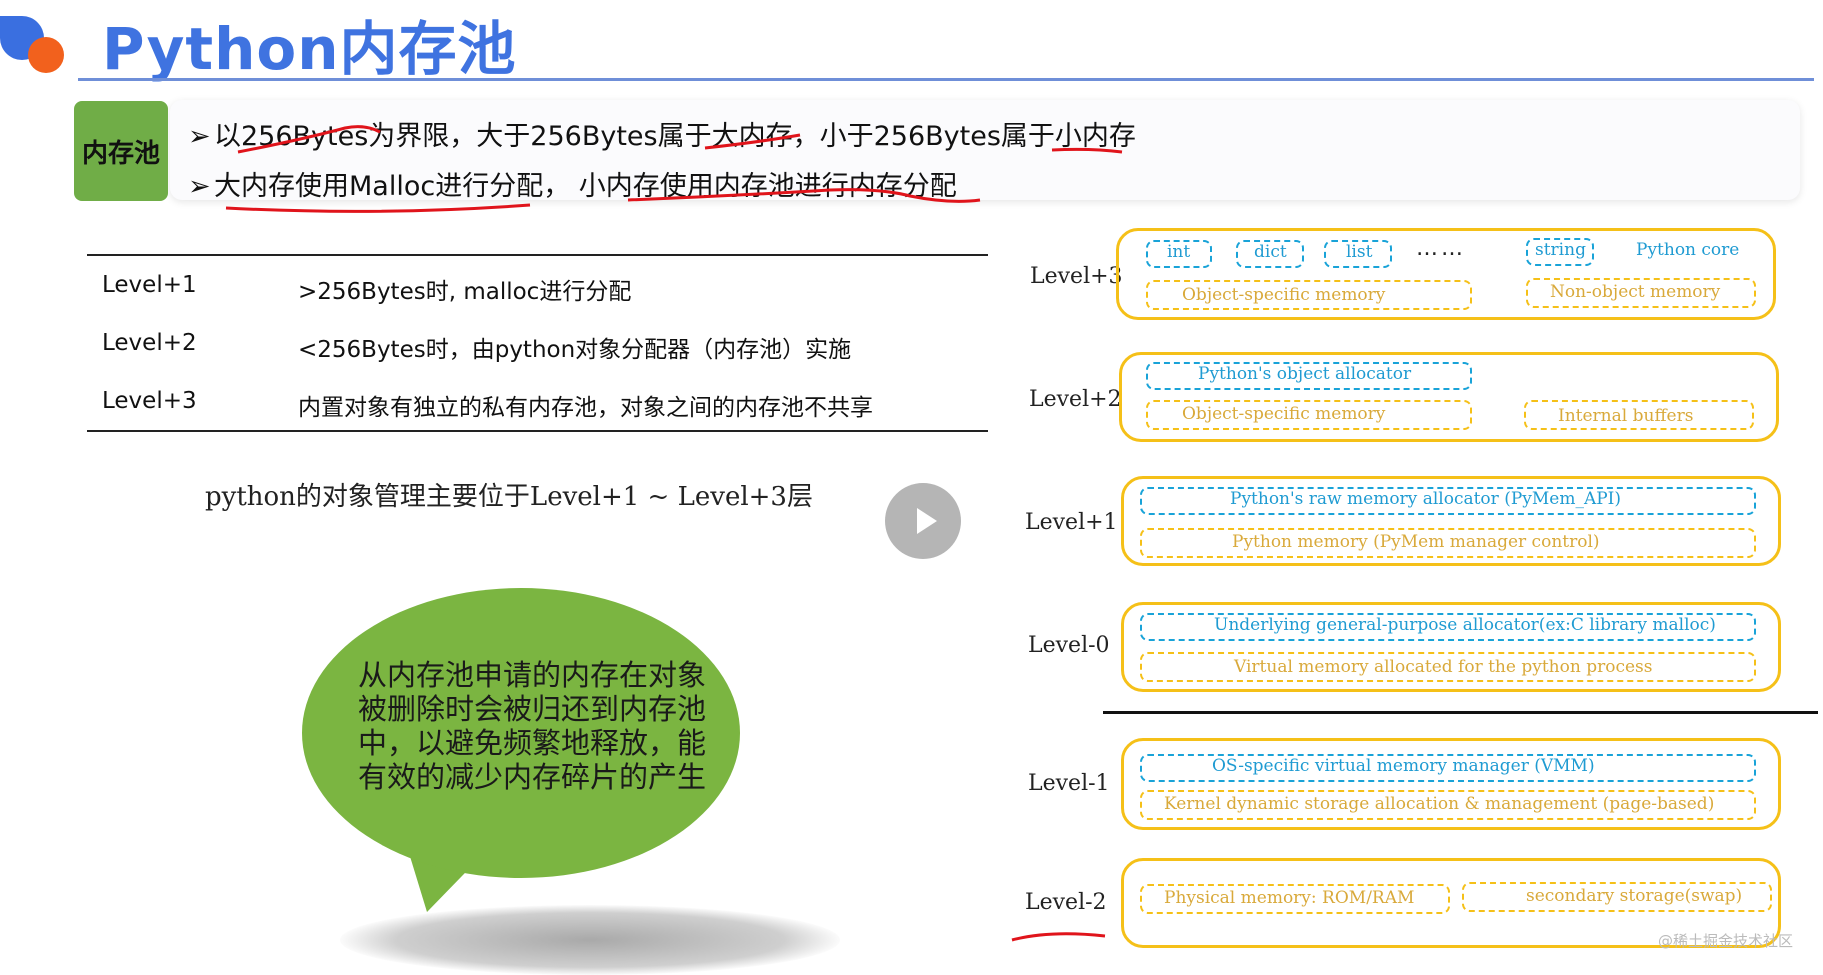 This screenshot has width=1823, height=975. Describe the element at coordinates (1270, 252) in the screenshot. I see `dict-label: dict` at that location.